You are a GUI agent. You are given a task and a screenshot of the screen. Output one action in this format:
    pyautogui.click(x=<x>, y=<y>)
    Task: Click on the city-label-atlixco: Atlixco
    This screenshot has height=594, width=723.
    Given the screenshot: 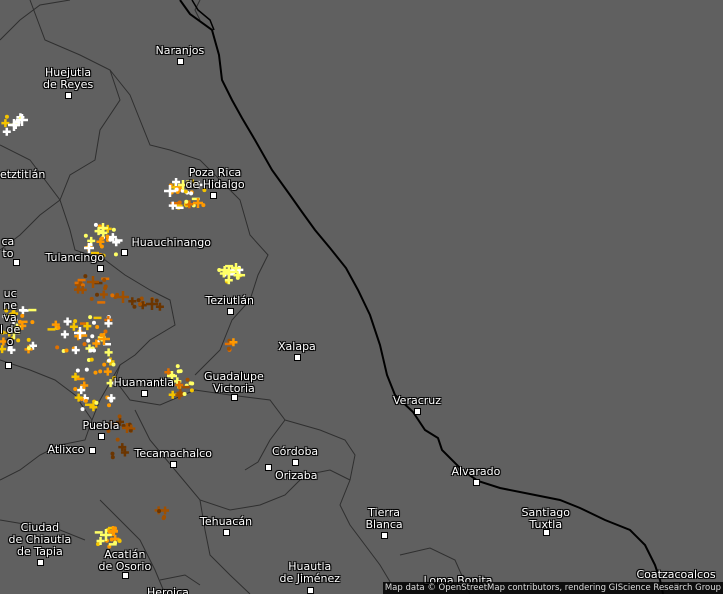 What is the action you would take?
    pyautogui.click(x=66, y=450)
    